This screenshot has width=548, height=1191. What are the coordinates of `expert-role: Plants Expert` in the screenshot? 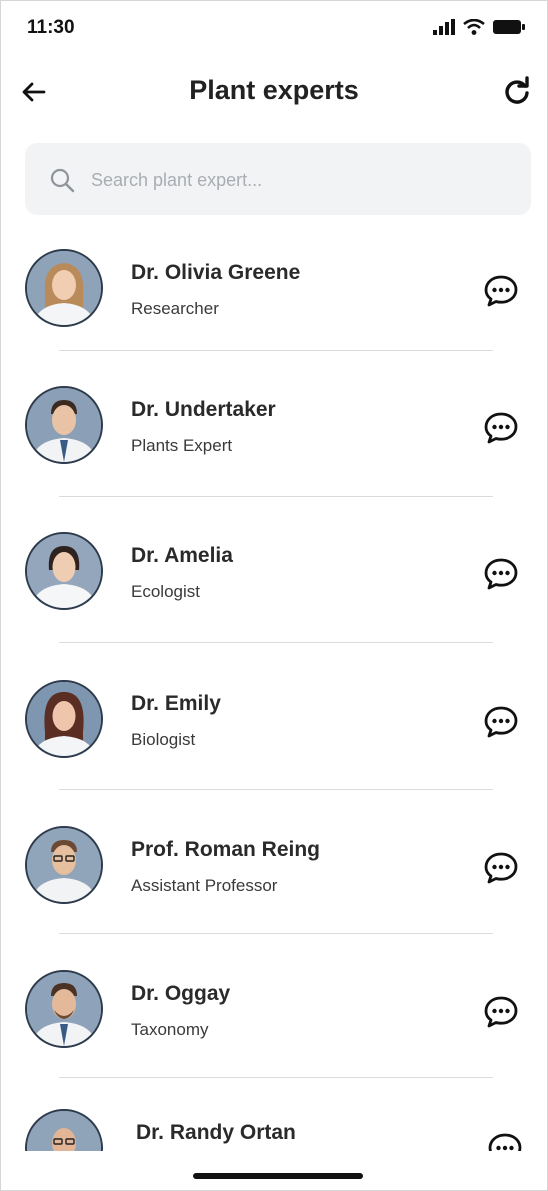 It's located at (182, 445).